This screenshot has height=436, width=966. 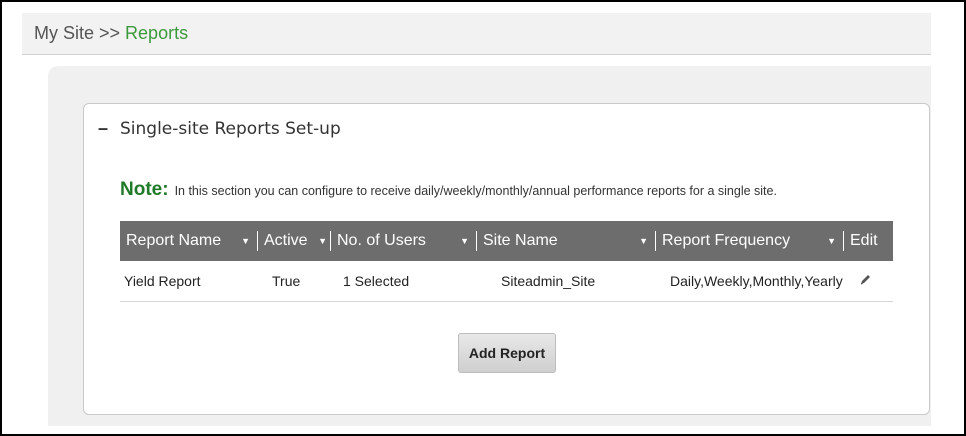 I want to click on cell-site-name: Siteadmin_Site, so click(x=548, y=281).